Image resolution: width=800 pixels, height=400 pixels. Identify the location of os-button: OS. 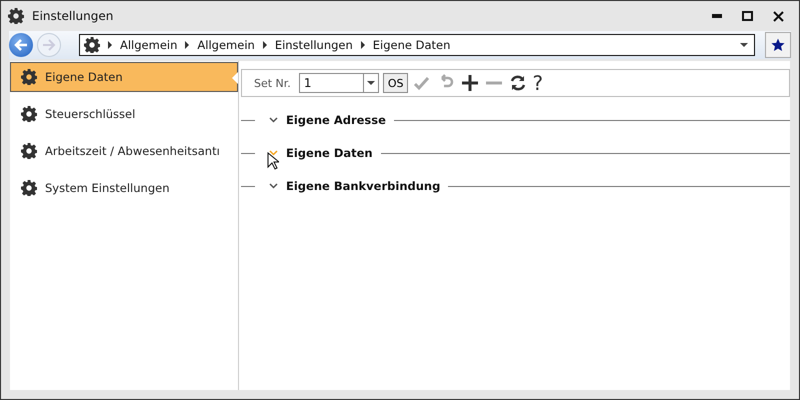
(395, 83).